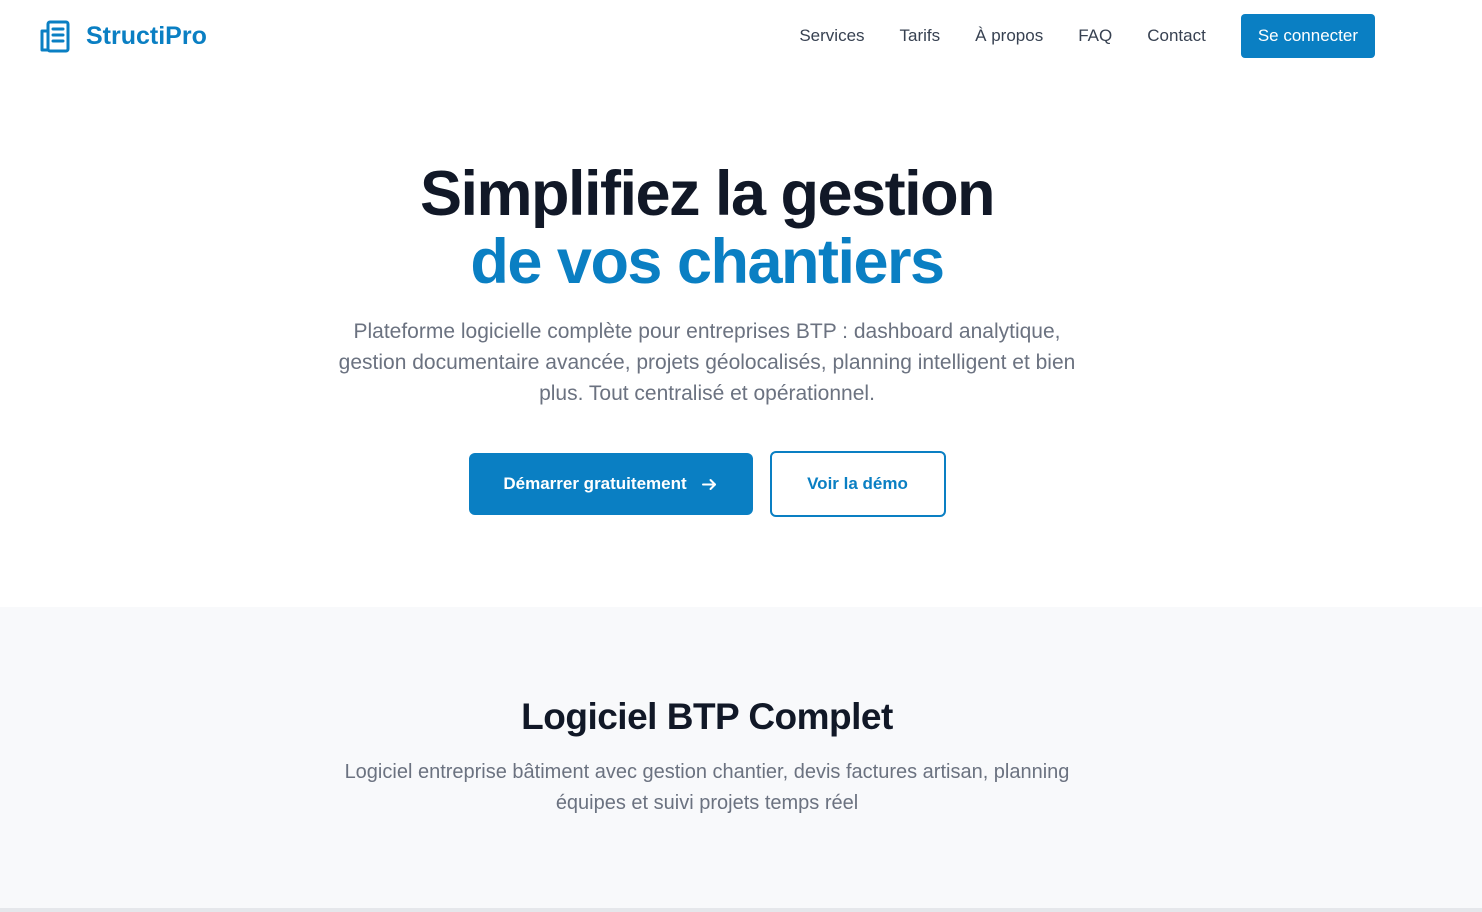  Describe the element at coordinates (1176, 36) in the screenshot. I see `nav-contact: Contact` at that location.